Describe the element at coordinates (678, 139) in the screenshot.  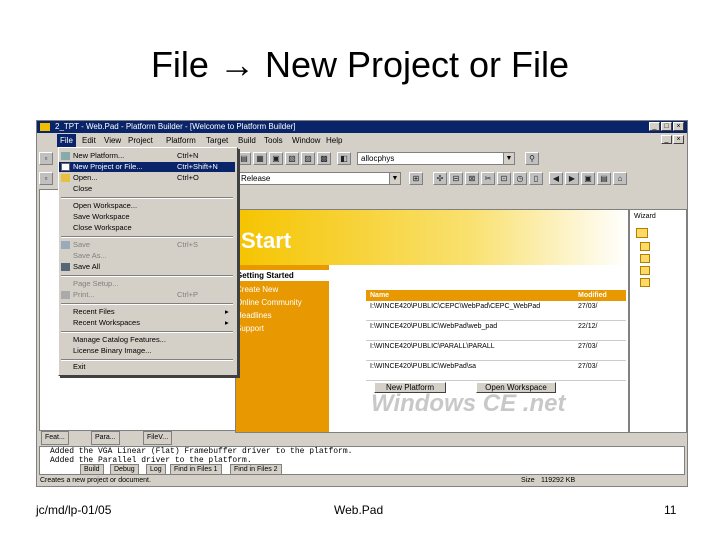
I see `mdi-close-icon: ×` at that location.